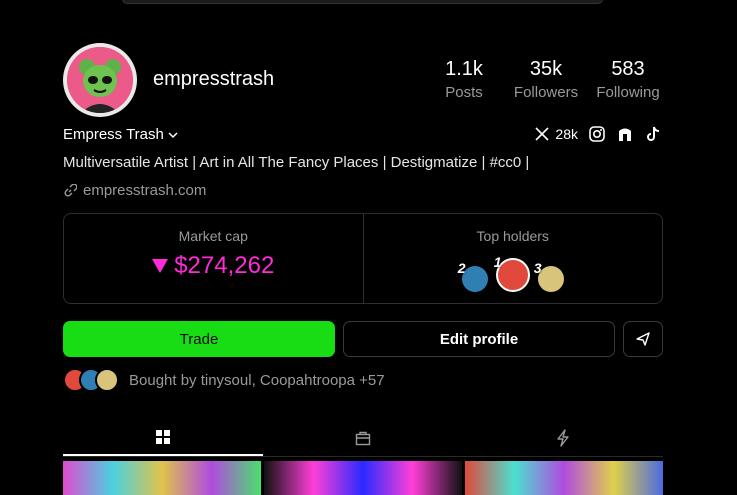 The image size is (737, 495). Describe the element at coordinates (213, 236) in the screenshot. I see `market-cap-label: Market cap` at that location.